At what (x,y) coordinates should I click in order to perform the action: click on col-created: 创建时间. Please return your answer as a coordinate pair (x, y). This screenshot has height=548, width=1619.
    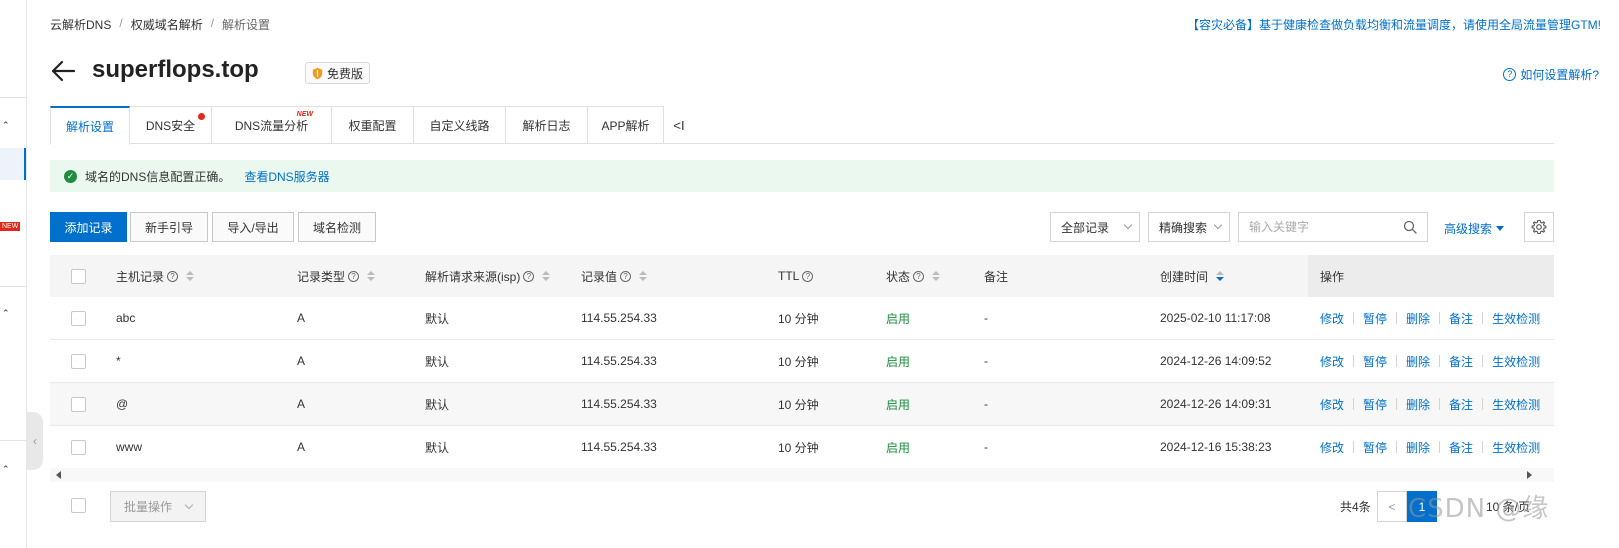
    Looking at the image, I should click on (1192, 276).